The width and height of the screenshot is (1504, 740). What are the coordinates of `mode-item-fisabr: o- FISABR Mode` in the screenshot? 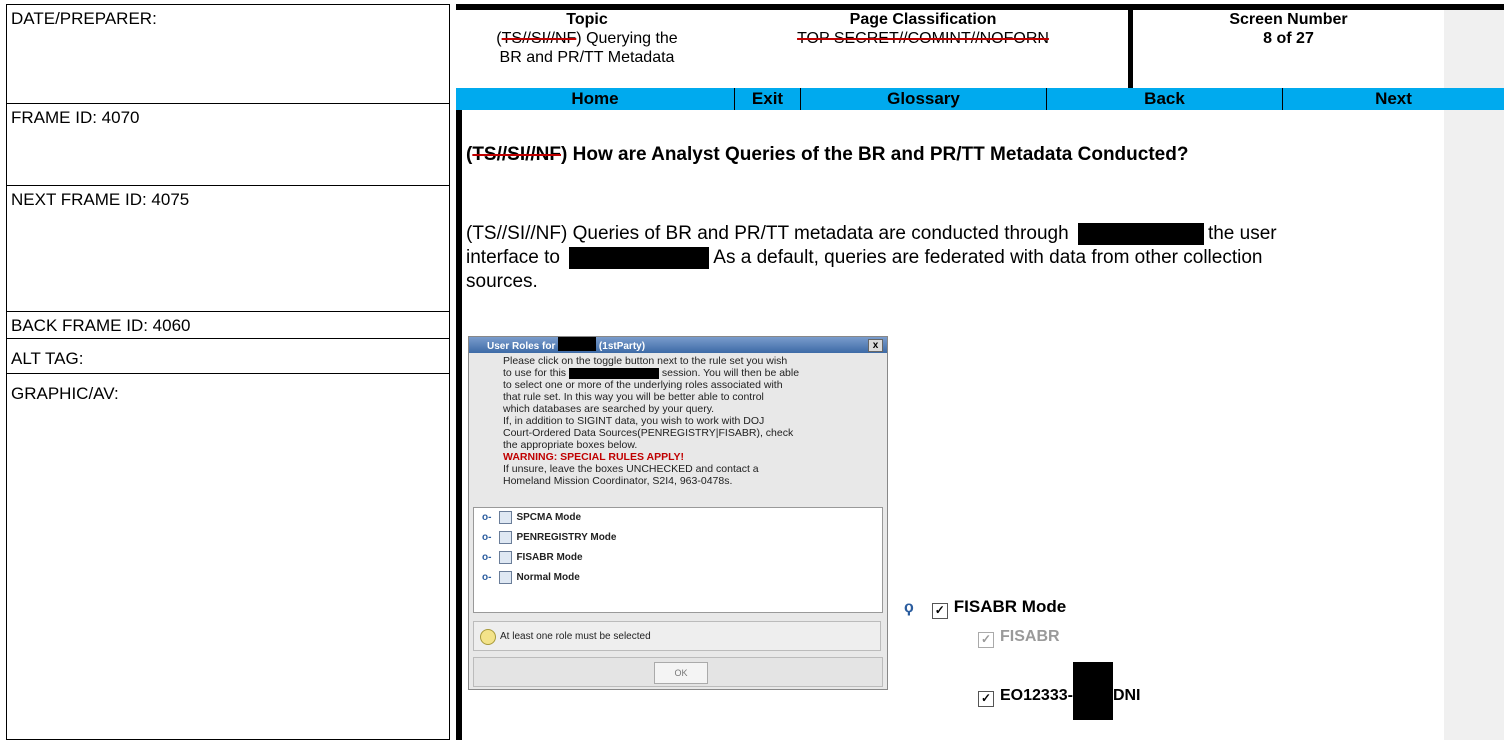 It's located at (678, 558).